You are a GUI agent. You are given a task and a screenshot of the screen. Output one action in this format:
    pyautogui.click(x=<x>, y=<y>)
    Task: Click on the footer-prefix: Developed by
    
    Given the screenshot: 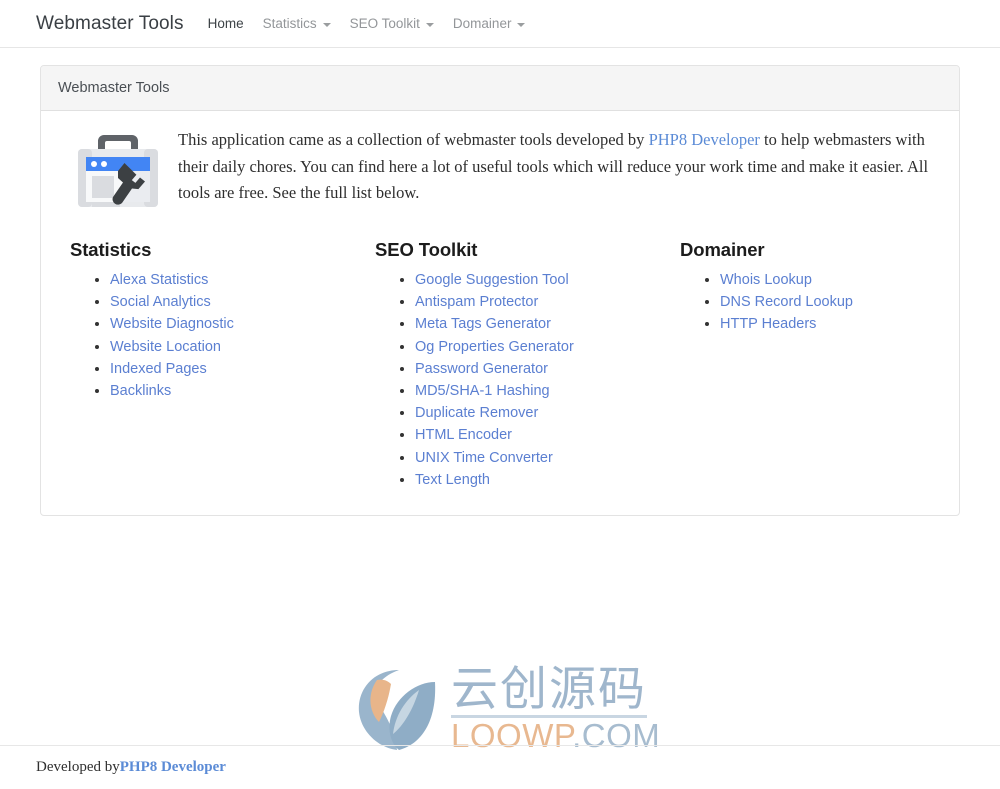 What is the action you would take?
    pyautogui.click(x=78, y=767)
    